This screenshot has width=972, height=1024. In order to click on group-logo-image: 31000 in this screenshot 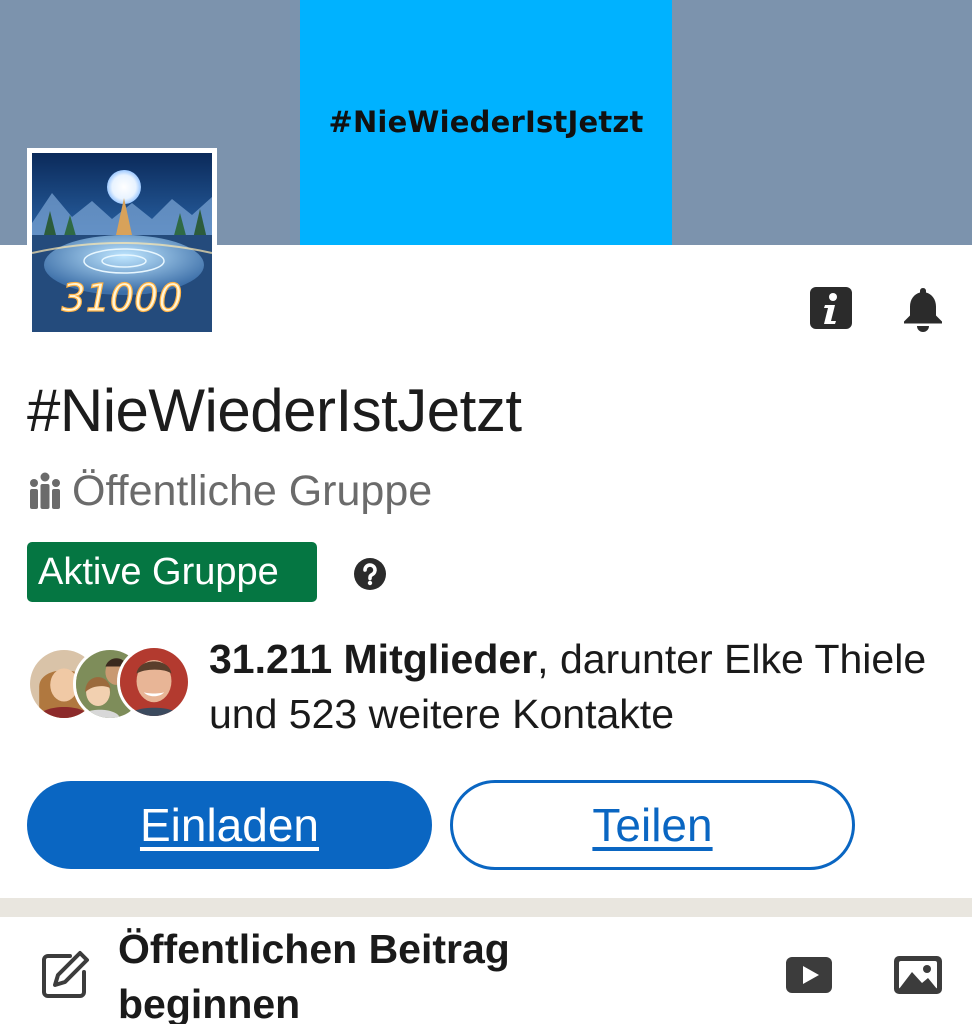, I will do `click(122, 242)`.